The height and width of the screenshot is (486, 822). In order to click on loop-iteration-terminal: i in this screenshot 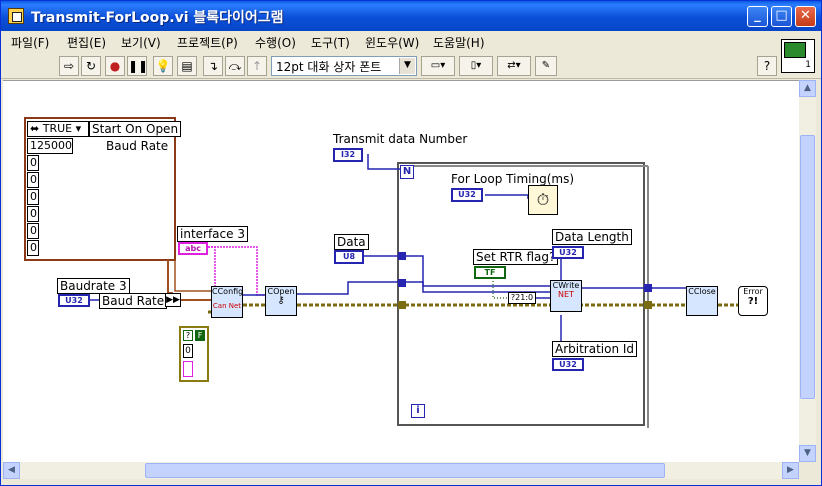, I will do `click(418, 411)`.